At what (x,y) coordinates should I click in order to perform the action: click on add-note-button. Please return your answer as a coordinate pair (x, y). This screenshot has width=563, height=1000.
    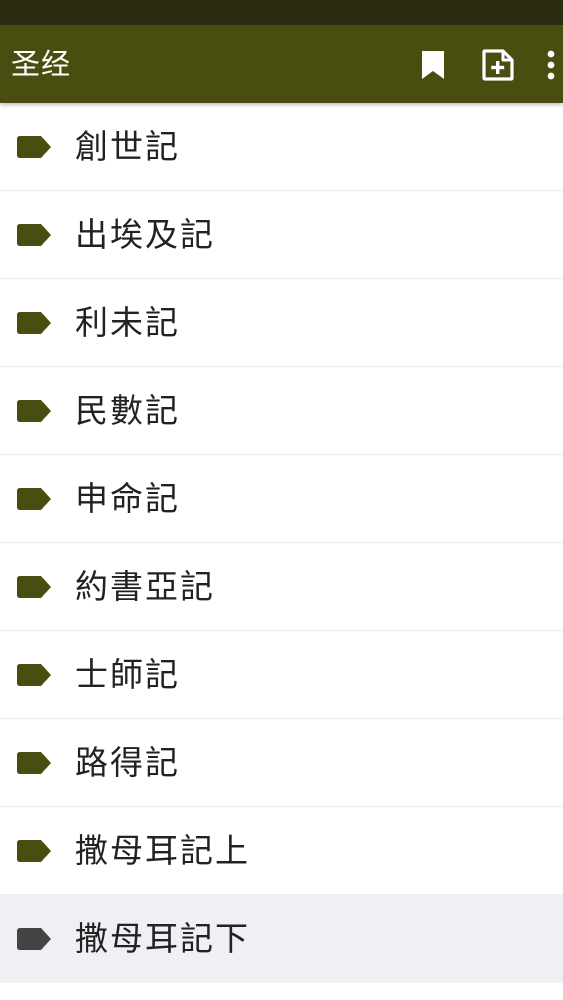
    Looking at the image, I should click on (498, 65).